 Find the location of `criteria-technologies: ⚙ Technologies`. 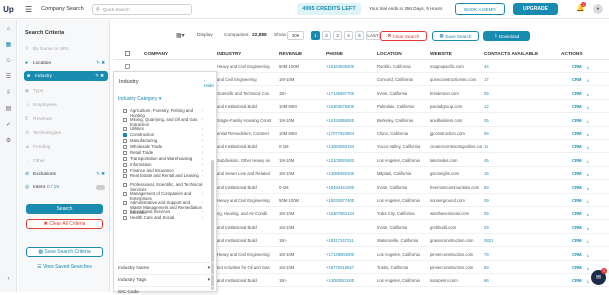

criteria-technologies: ⚙ Technologies is located at coordinates (67, 133).